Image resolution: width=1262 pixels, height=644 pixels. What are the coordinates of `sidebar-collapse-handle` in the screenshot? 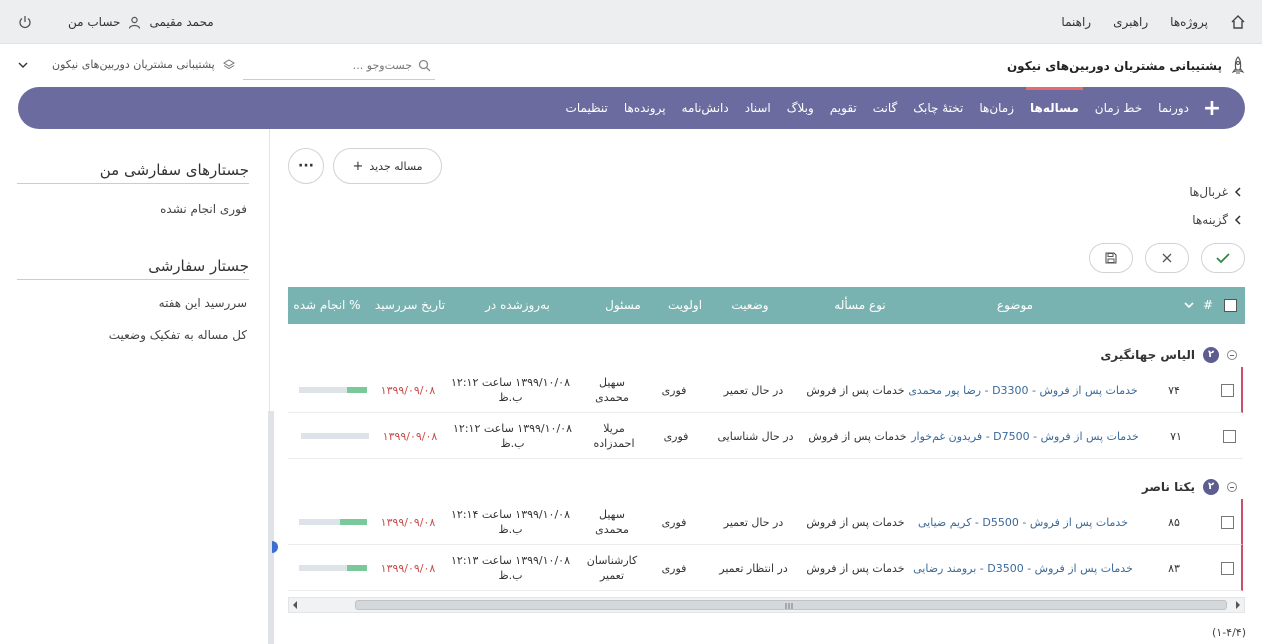 It's located at (275, 547).